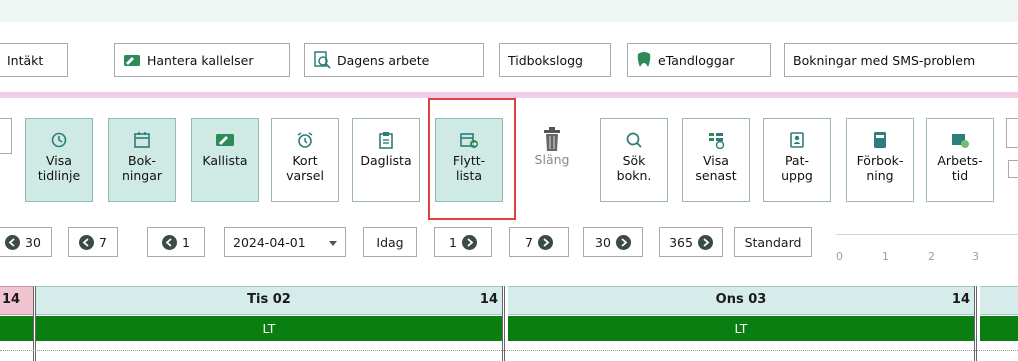 The width and height of the screenshot is (1018, 361). I want to click on clipboard-icon, so click(386, 140).